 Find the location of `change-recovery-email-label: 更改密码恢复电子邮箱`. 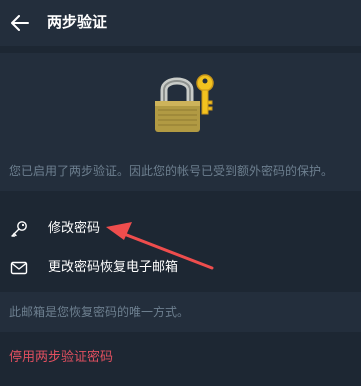

change-recovery-email-label: 更改密码恢复电子邮箱 is located at coordinates (113, 267).